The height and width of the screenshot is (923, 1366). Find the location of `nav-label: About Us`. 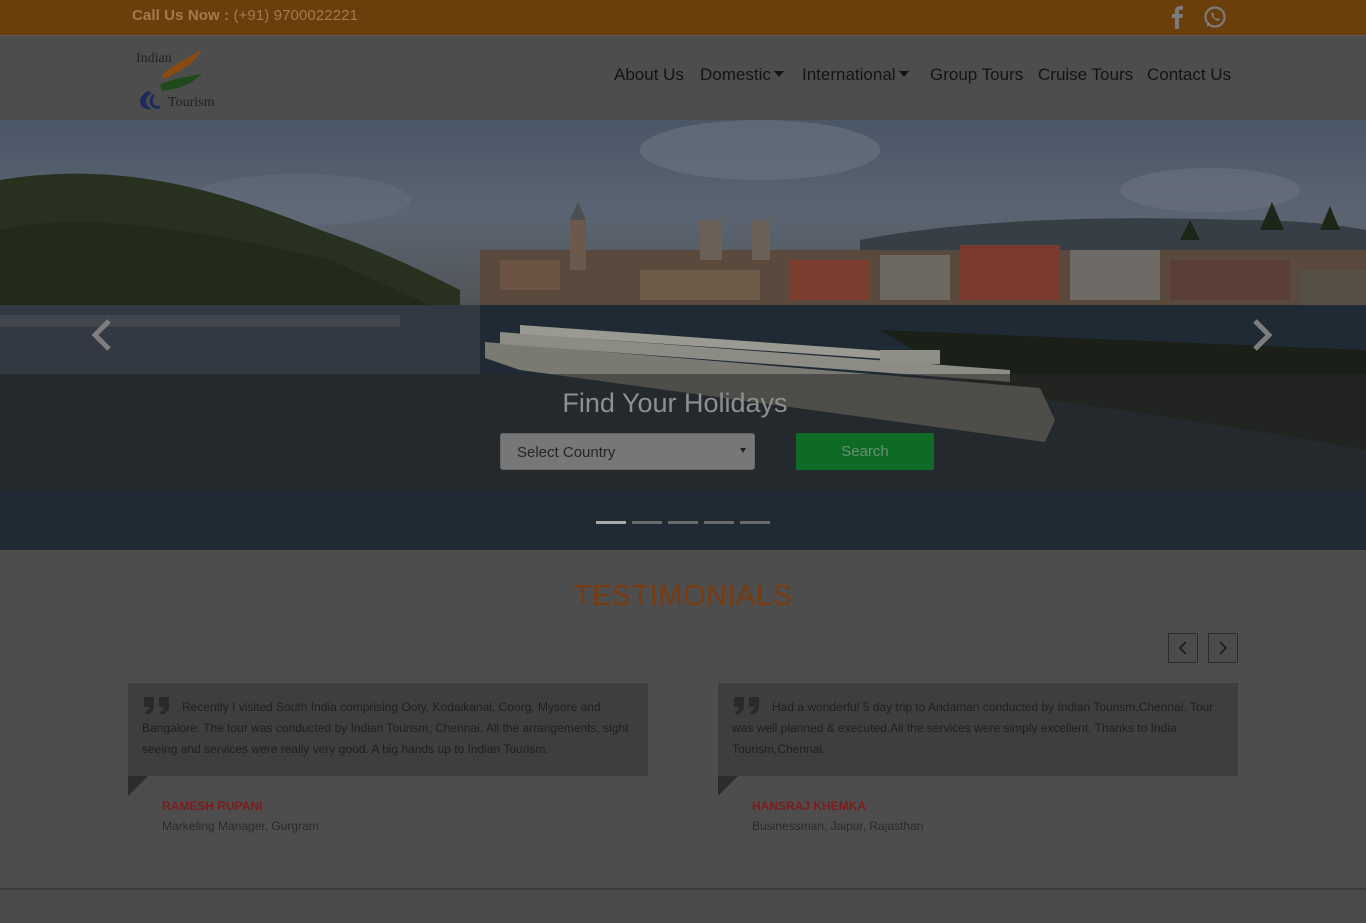

nav-label: About Us is located at coordinates (649, 74).